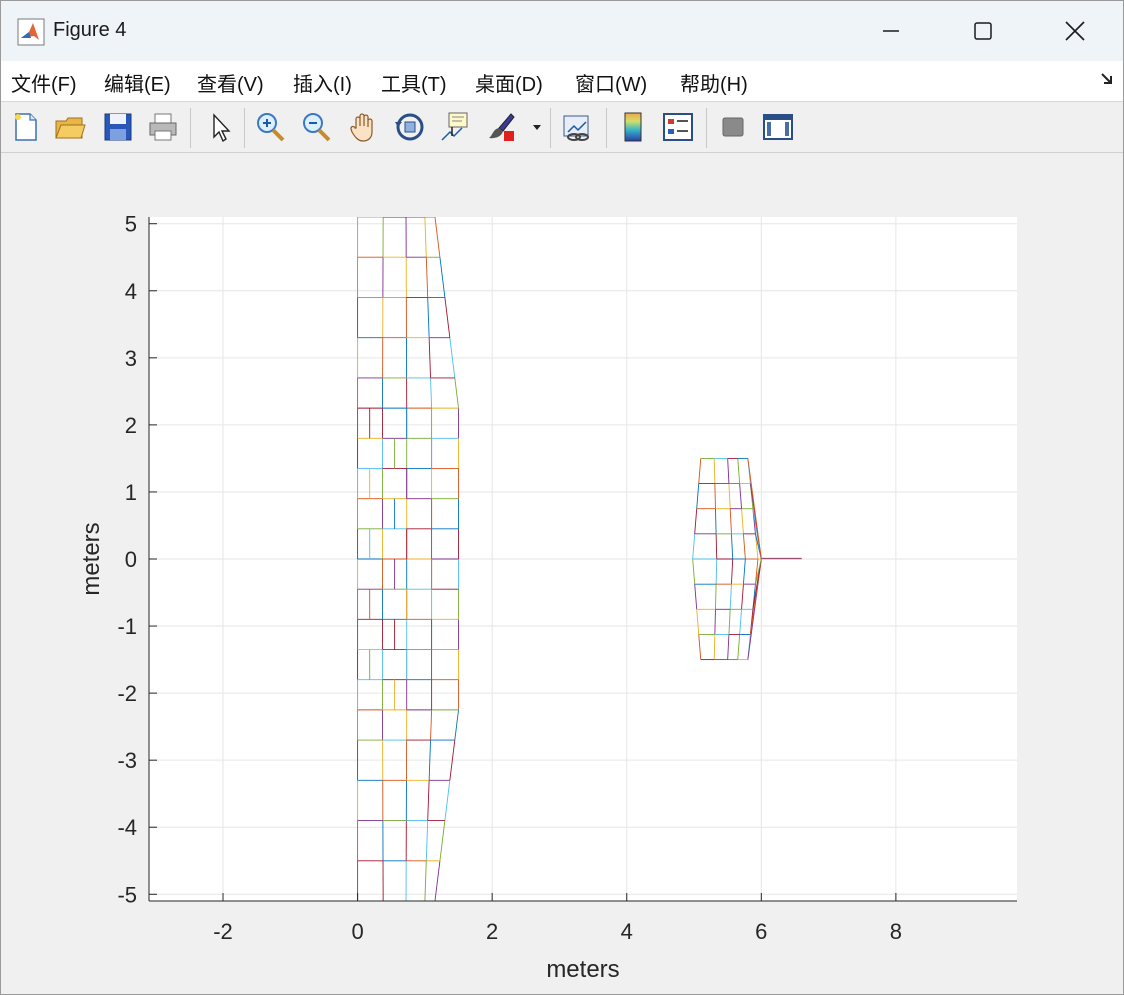  I want to click on select-arrow-icon, so click(221, 127).